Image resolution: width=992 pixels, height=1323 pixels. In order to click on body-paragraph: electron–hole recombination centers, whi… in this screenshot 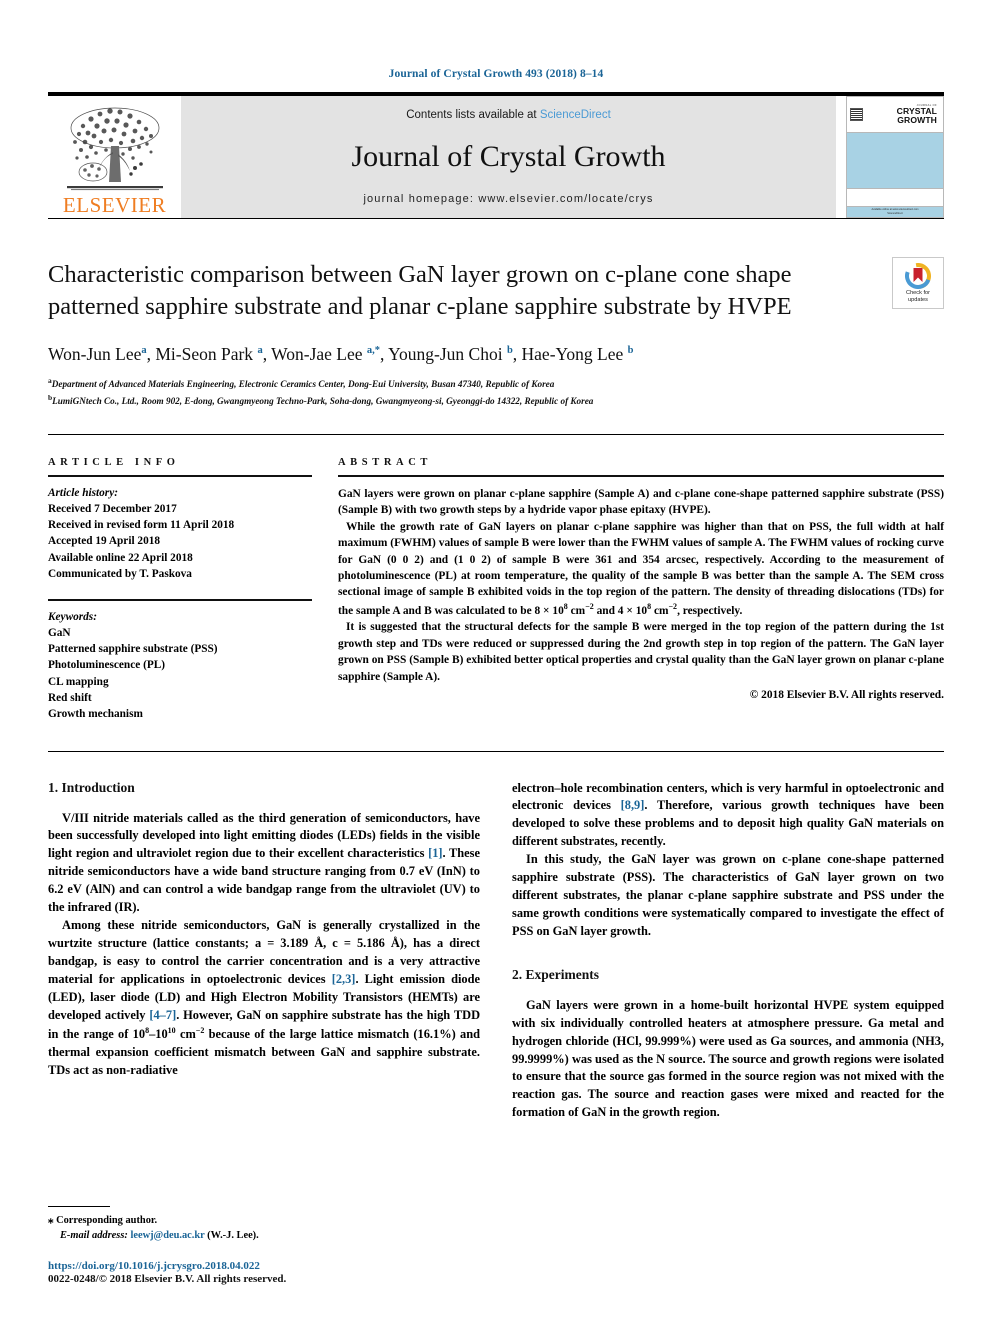, I will do `click(728, 814)`.